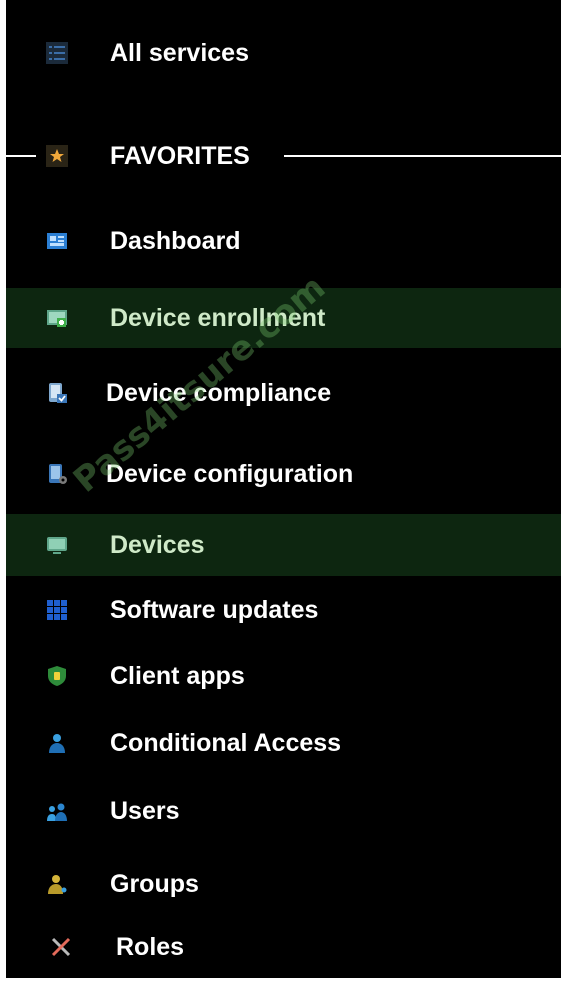  I want to click on users-icon, so click(57, 811).